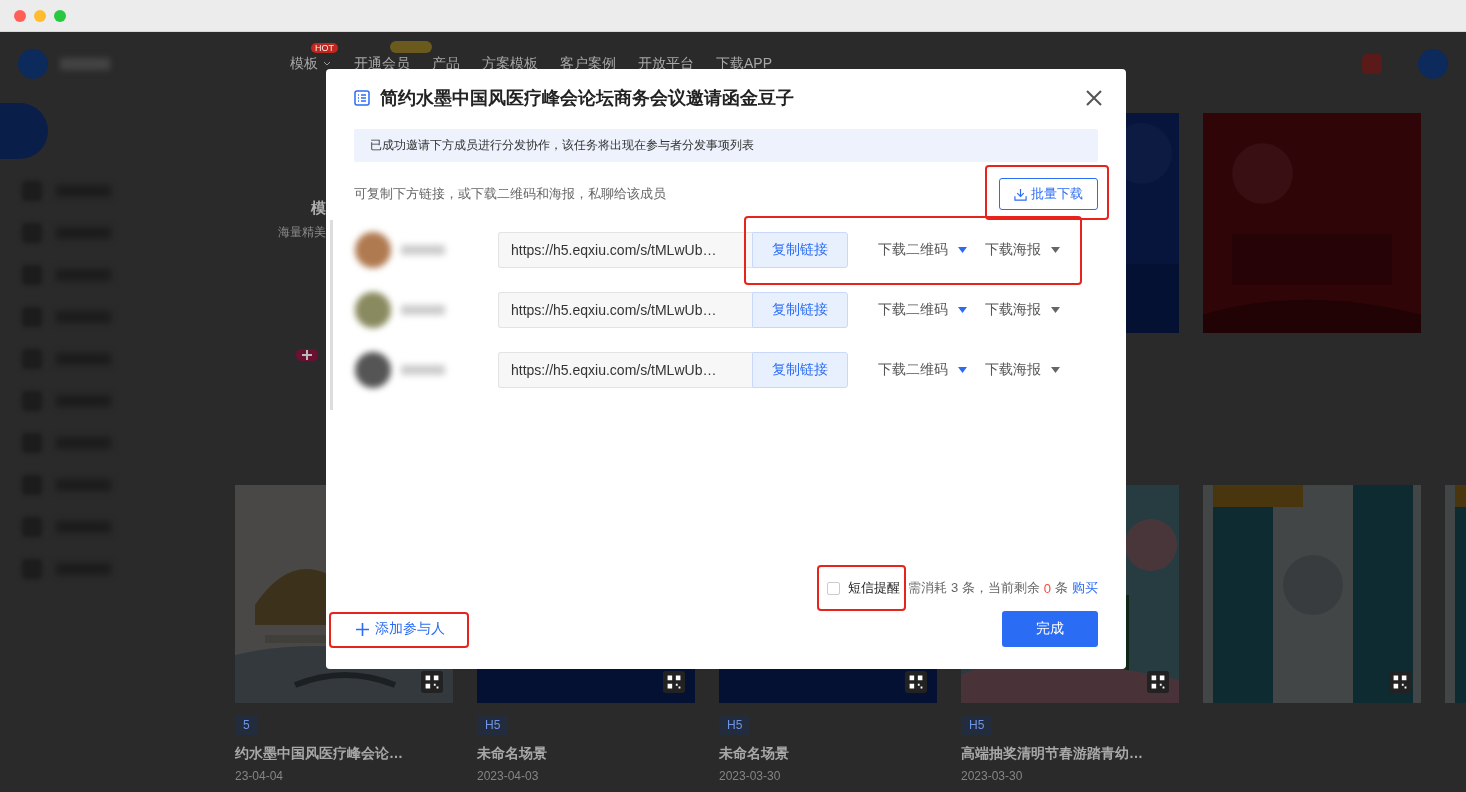  Describe the element at coordinates (1433, 63) in the screenshot. I see `user-avatar` at that location.